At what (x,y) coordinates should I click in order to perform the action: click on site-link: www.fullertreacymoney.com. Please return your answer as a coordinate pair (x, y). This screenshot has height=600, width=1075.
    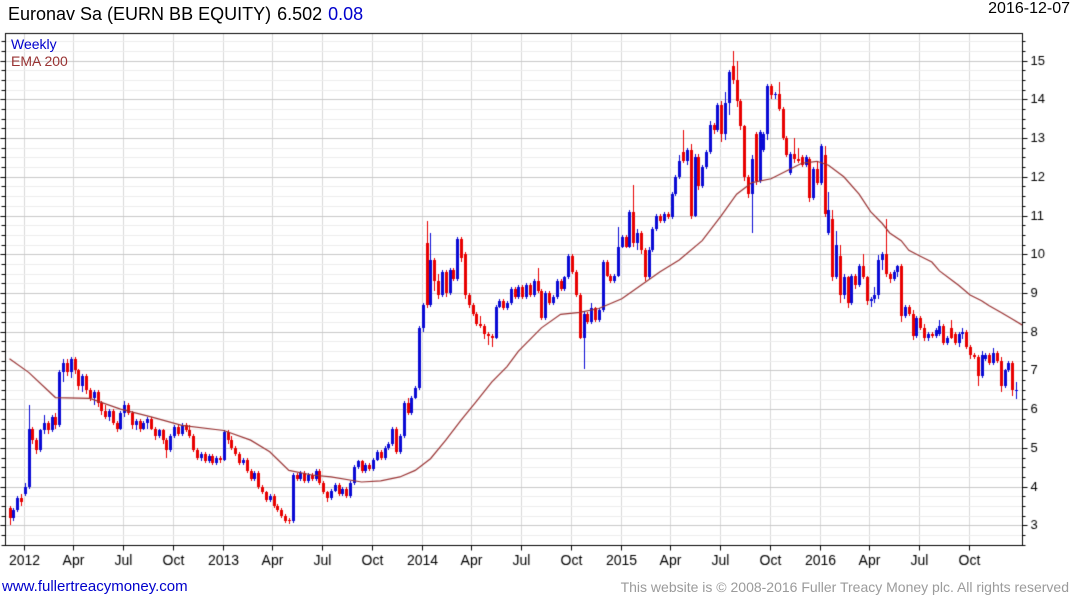
    Looking at the image, I should click on (95, 586).